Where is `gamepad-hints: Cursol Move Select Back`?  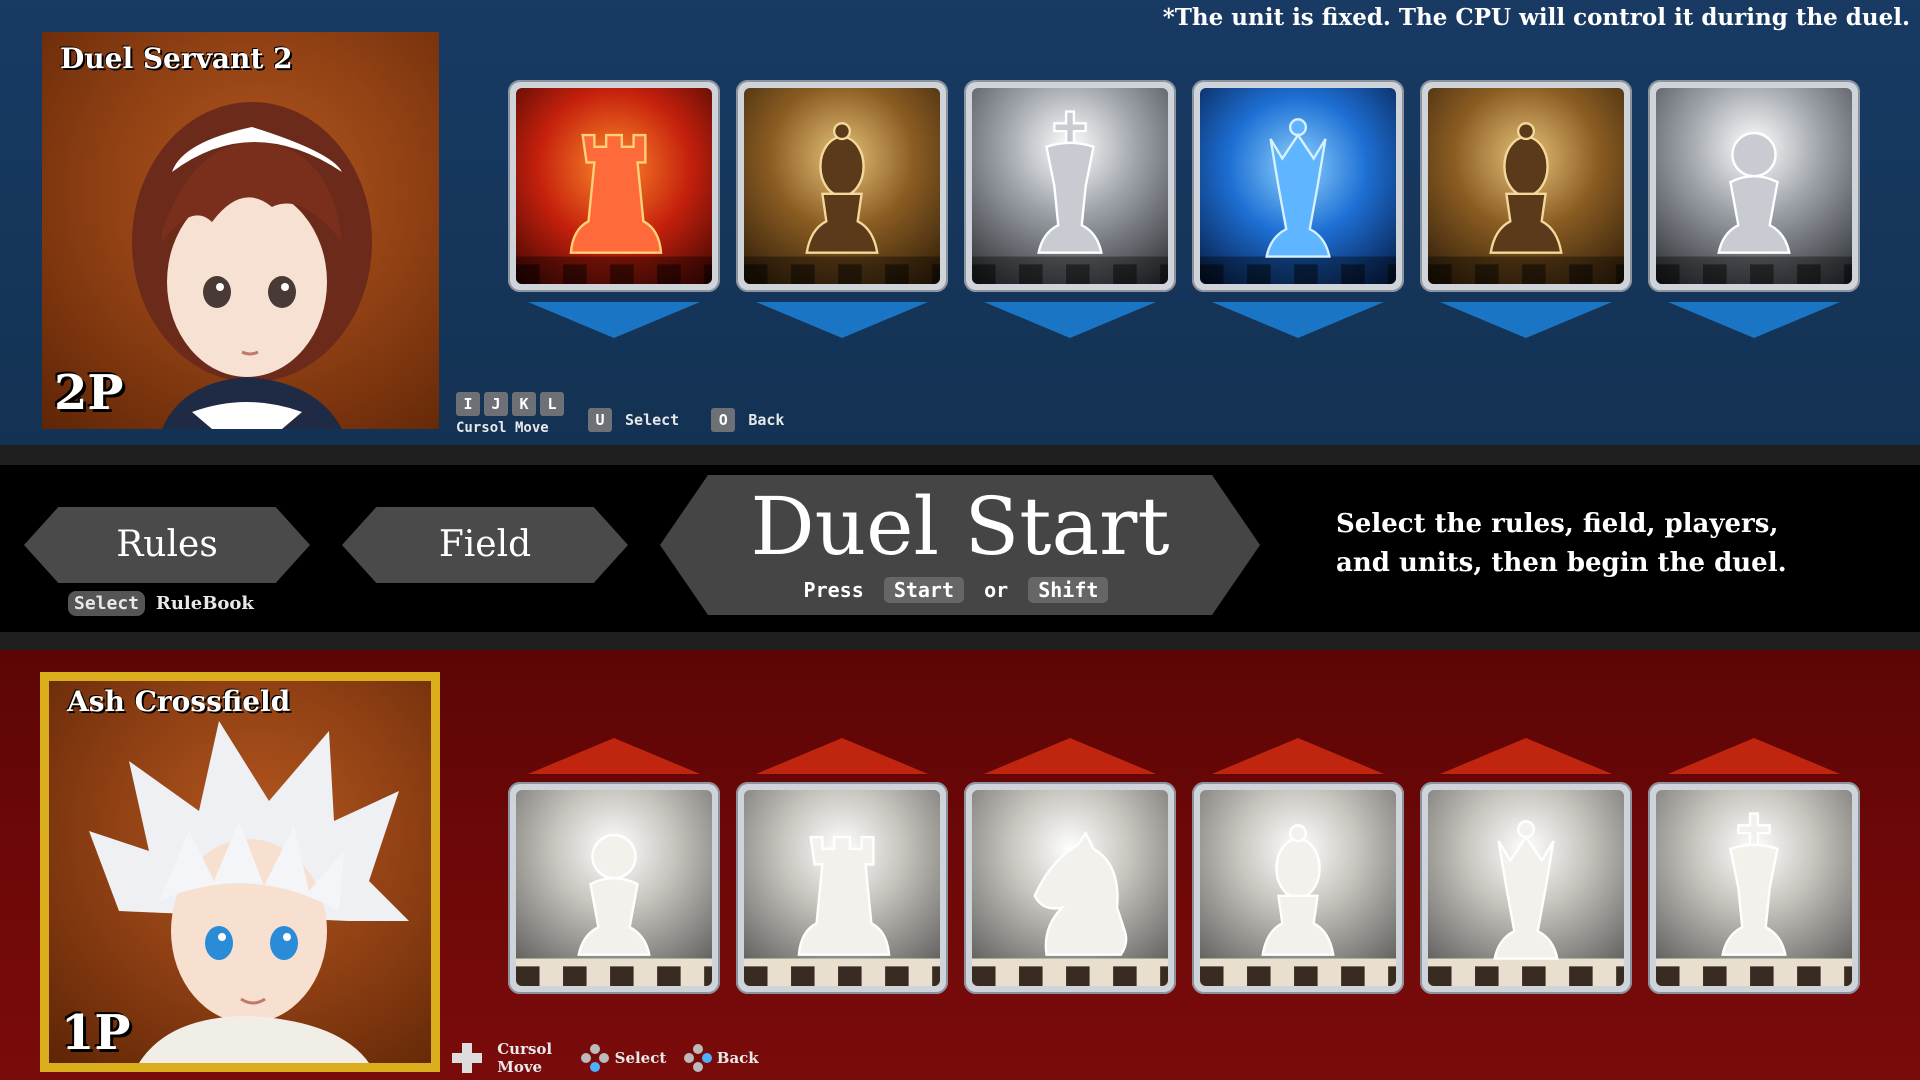 gamepad-hints: Cursol Move Select Back is located at coordinates (605, 1058).